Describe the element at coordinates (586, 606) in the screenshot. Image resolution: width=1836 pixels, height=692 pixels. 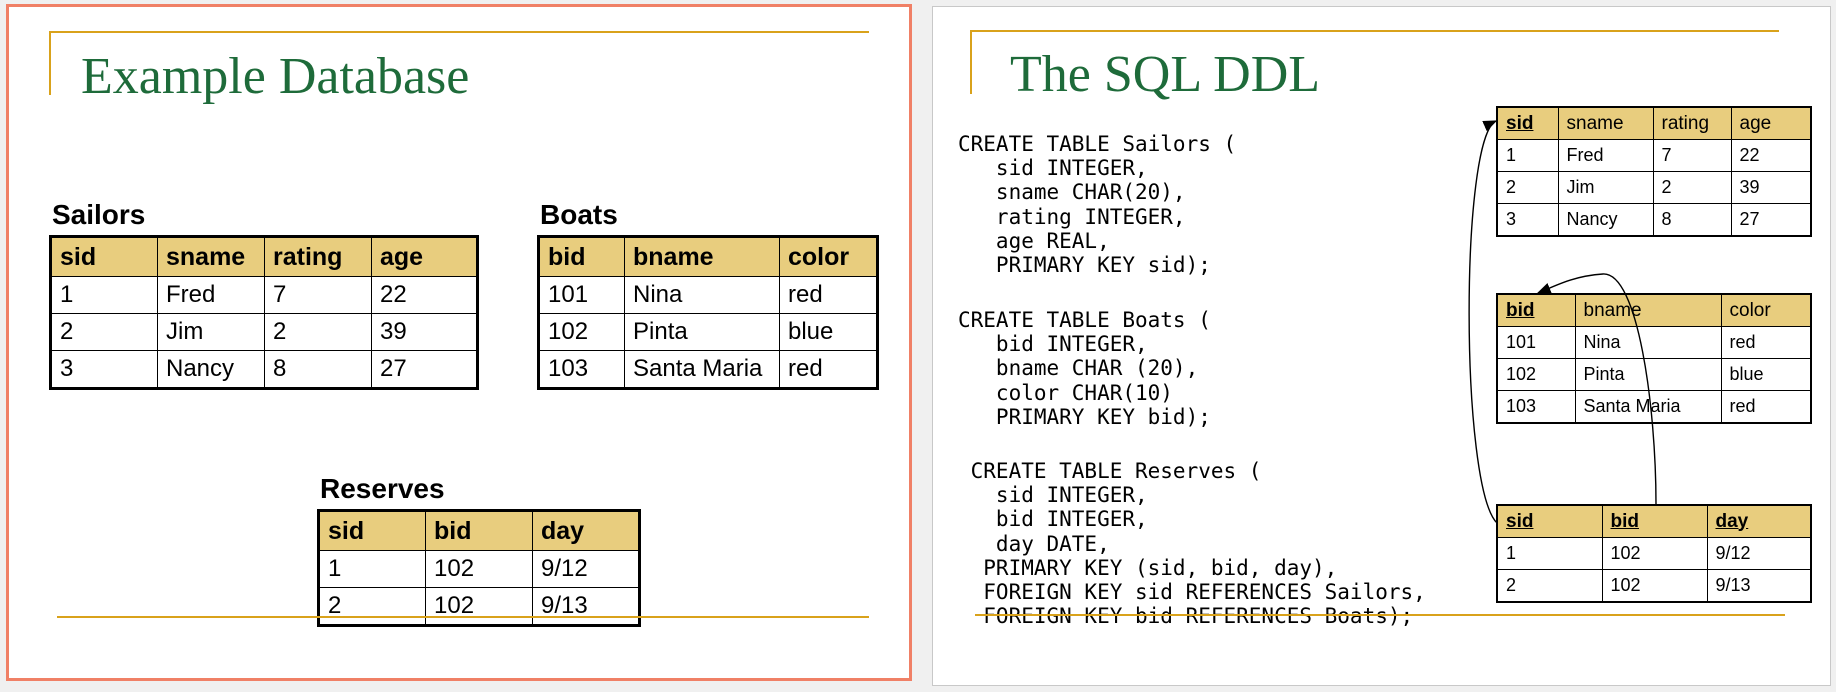
I see `table-cell: 9/13` at that location.